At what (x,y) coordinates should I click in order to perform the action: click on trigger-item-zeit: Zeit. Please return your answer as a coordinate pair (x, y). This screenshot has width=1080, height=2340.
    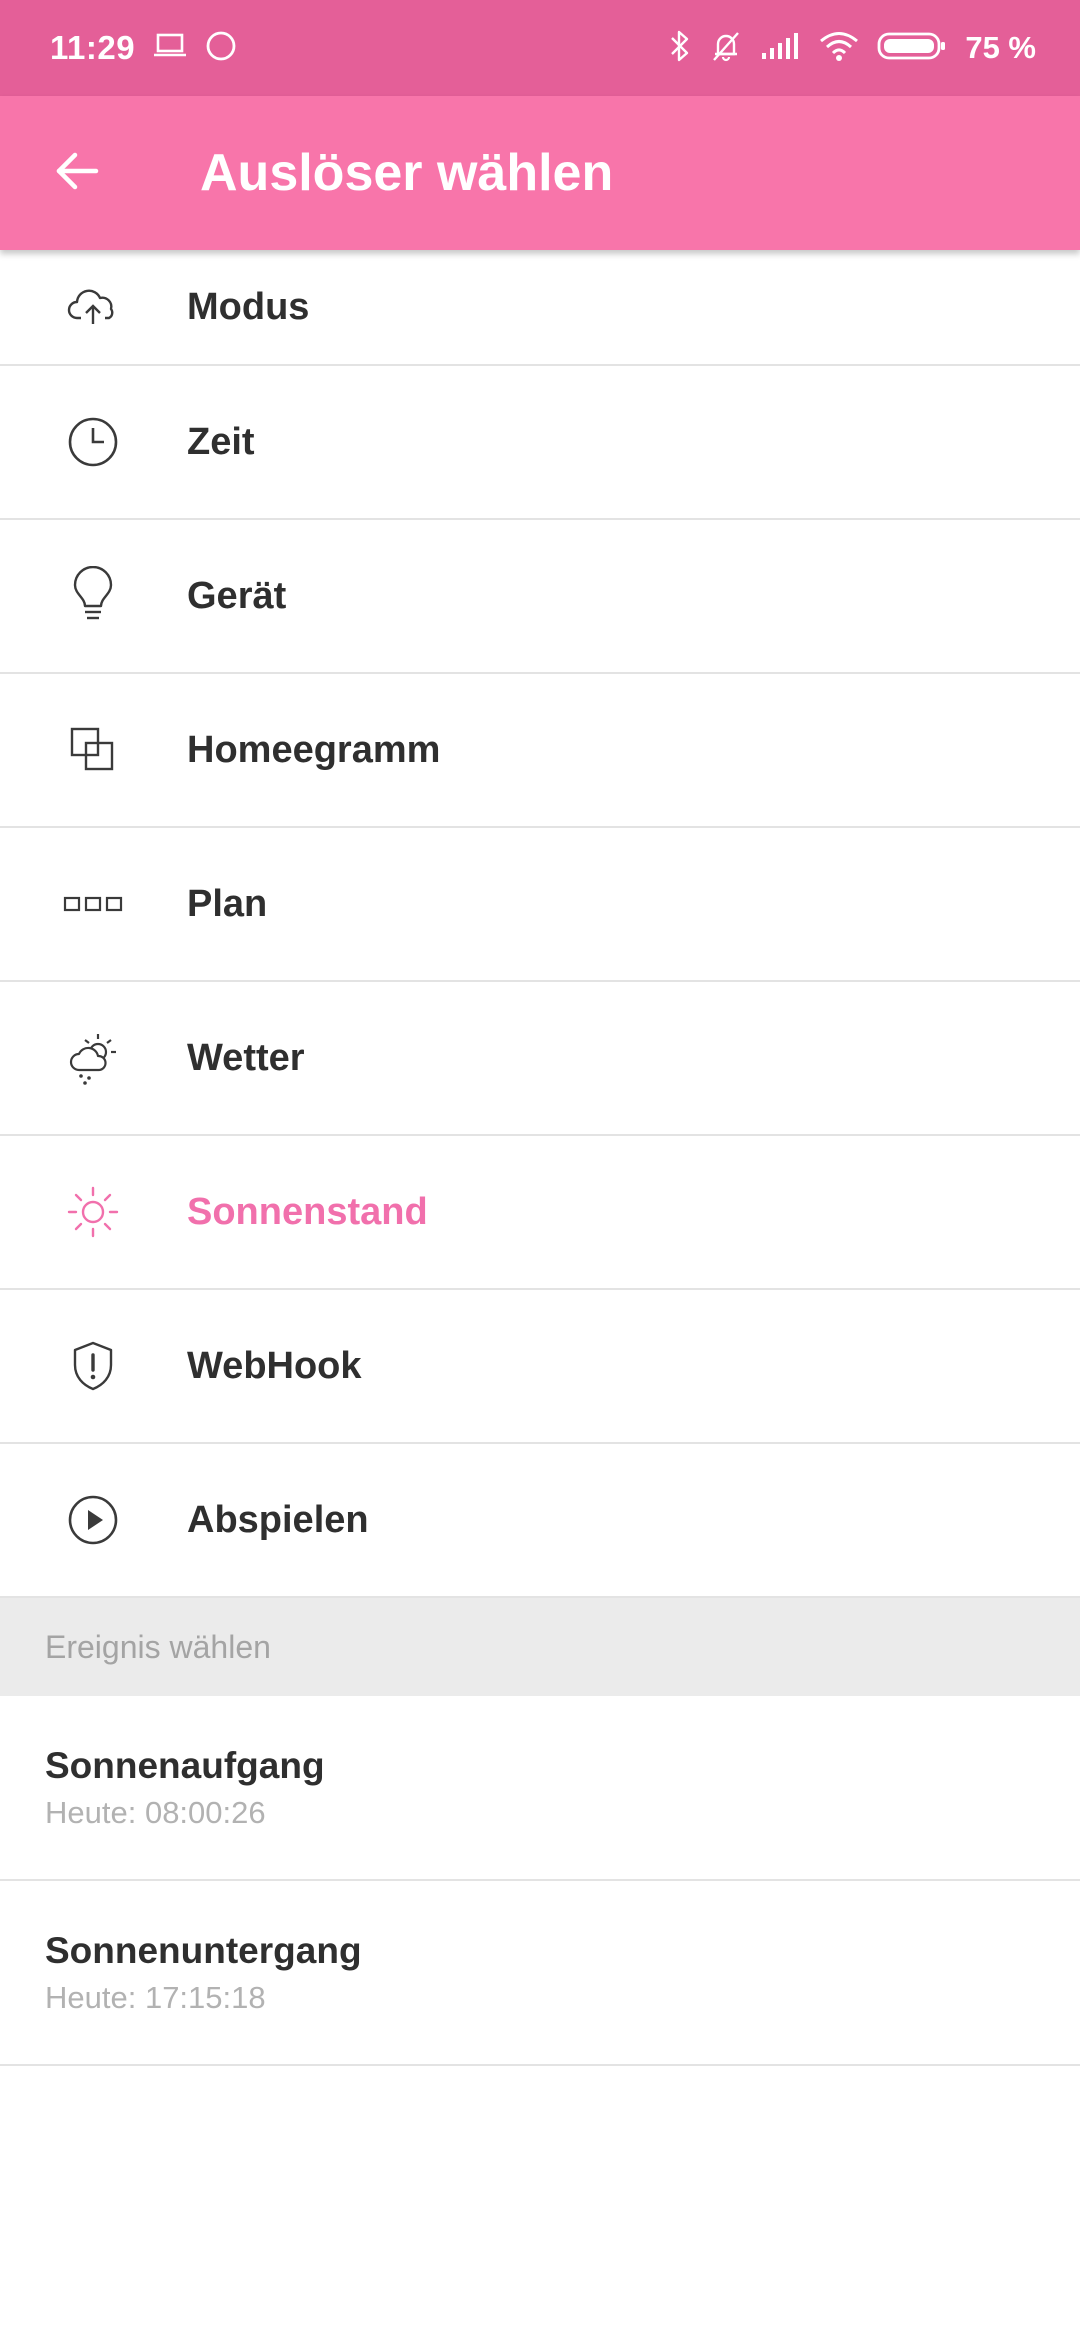
    Looking at the image, I should click on (540, 443).